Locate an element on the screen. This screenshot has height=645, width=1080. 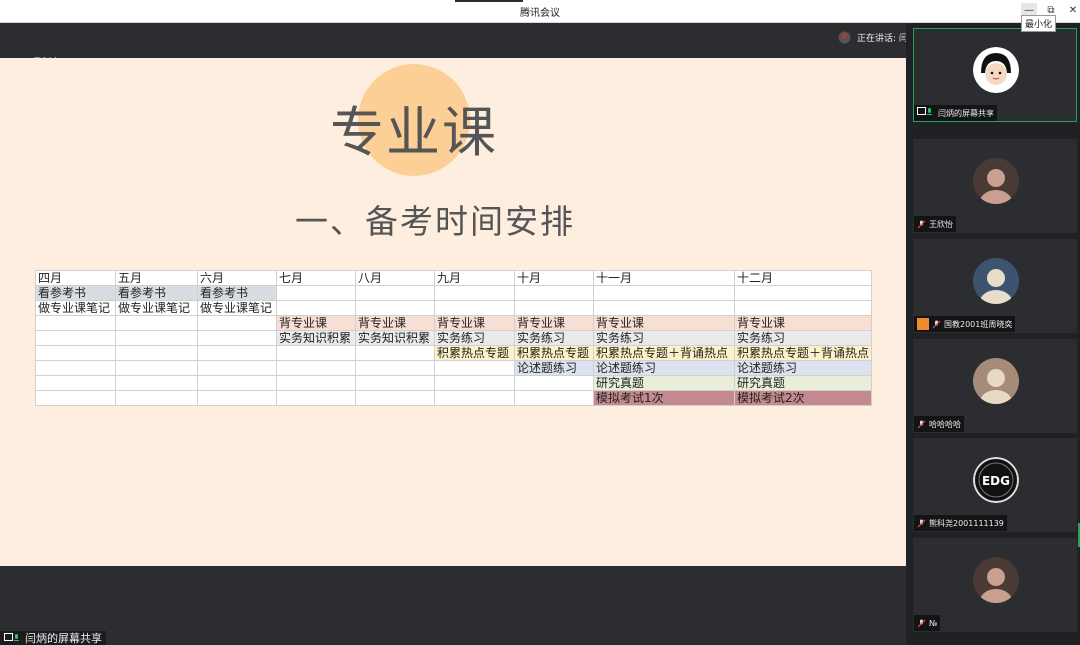
table-row: 背专业课 背专业课 背专业课 背专业课 背专业课 背专业课 is located at coordinates (454, 323).